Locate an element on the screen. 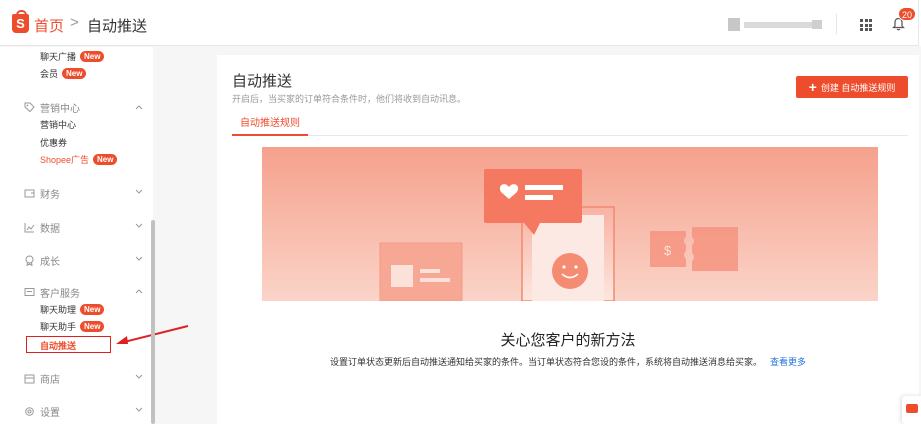 This screenshot has height=424, width=921. sidebar-group-label: 数据 is located at coordinates (50, 229).